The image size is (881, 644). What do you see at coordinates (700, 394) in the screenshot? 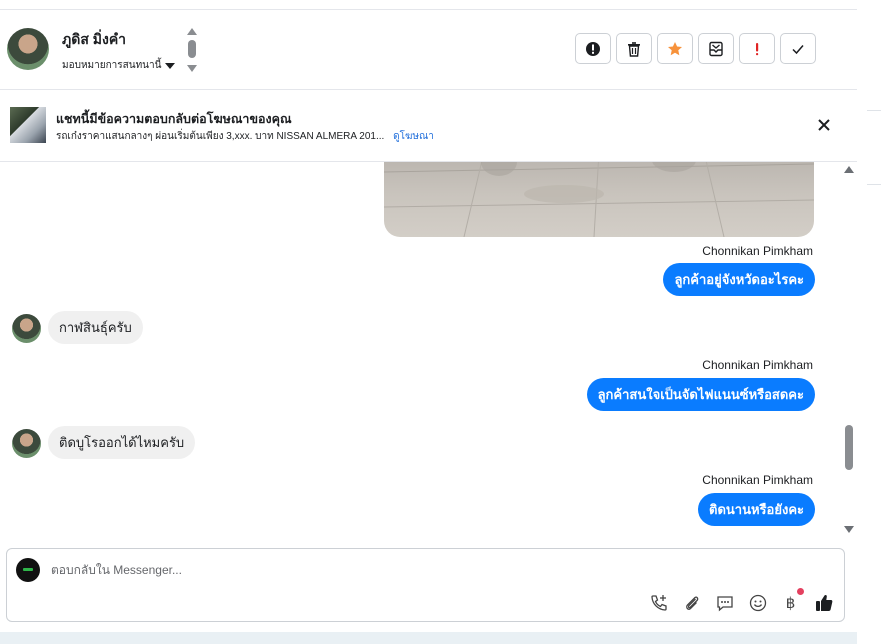
I see `outgoing-message: ลูกค้าสนใจเป็นจัดไฟแนนซ์หรือสดคะ` at bounding box center [700, 394].